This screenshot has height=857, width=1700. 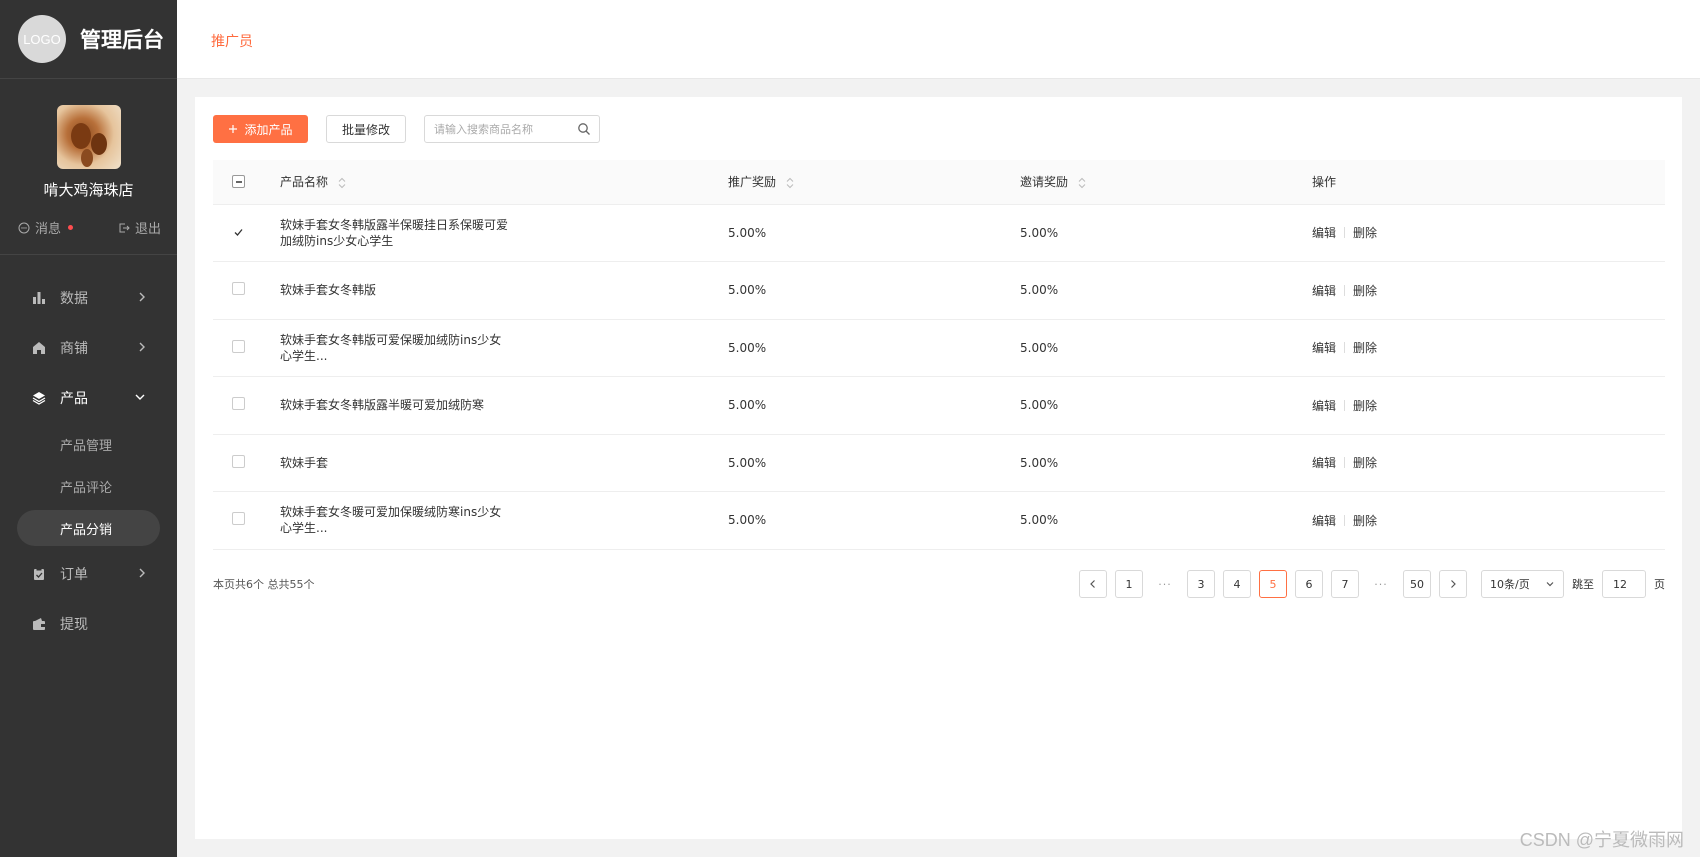 What do you see at coordinates (88, 137) in the screenshot?
I see `avatar` at bounding box center [88, 137].